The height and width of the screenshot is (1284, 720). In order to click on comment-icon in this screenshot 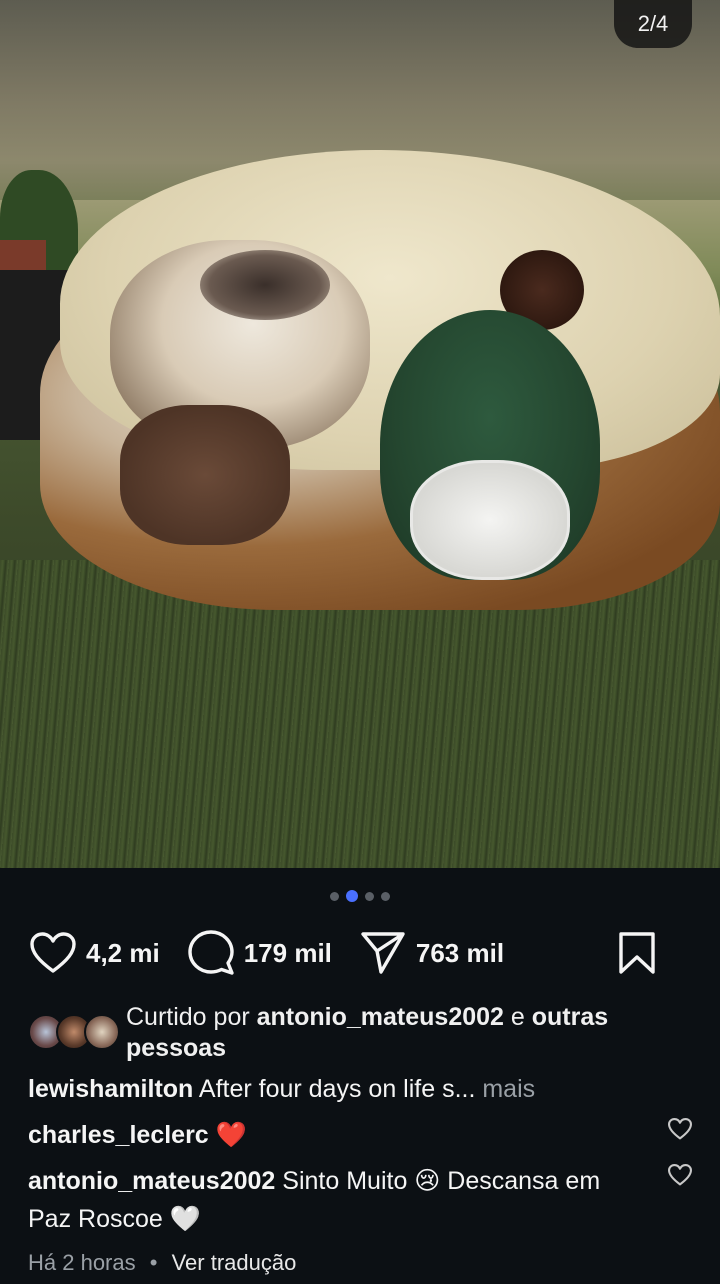, I will do `click(211, 952)`.